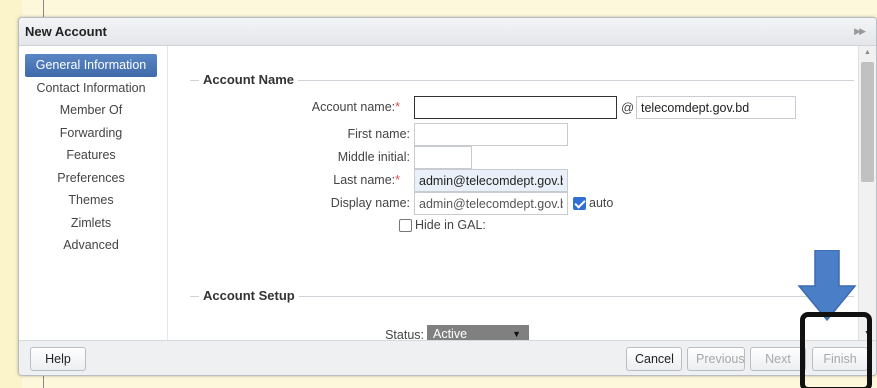  What do you see at coordinates (447, 32) in the screenshot?
I see `dialog-titlebar: New Account ▶▶` at bounding box center [447, 32].